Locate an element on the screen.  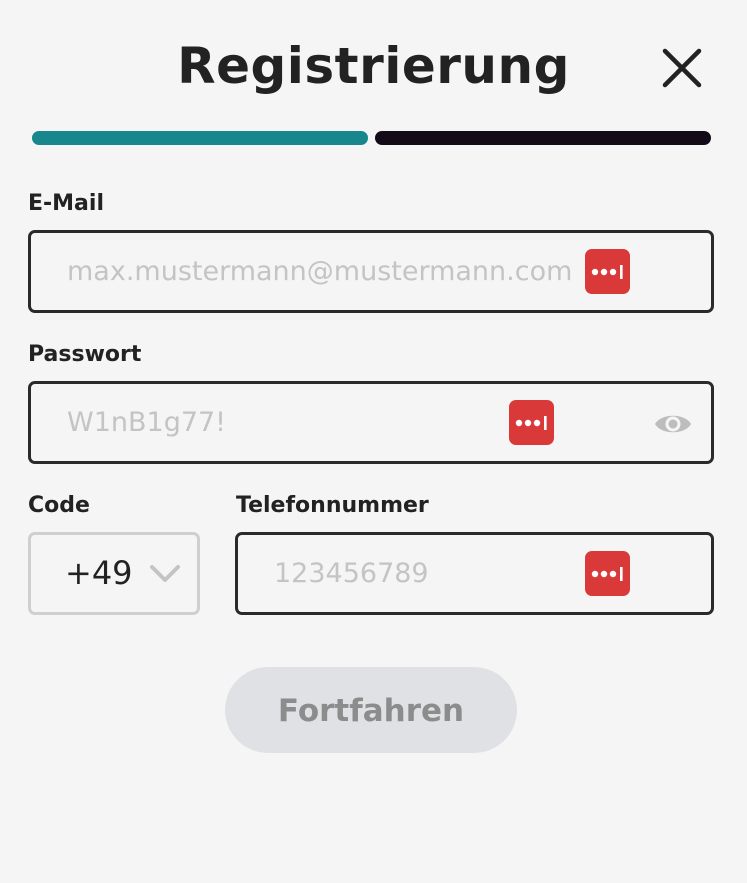
eye-icon is located at coordinates (673, 424).